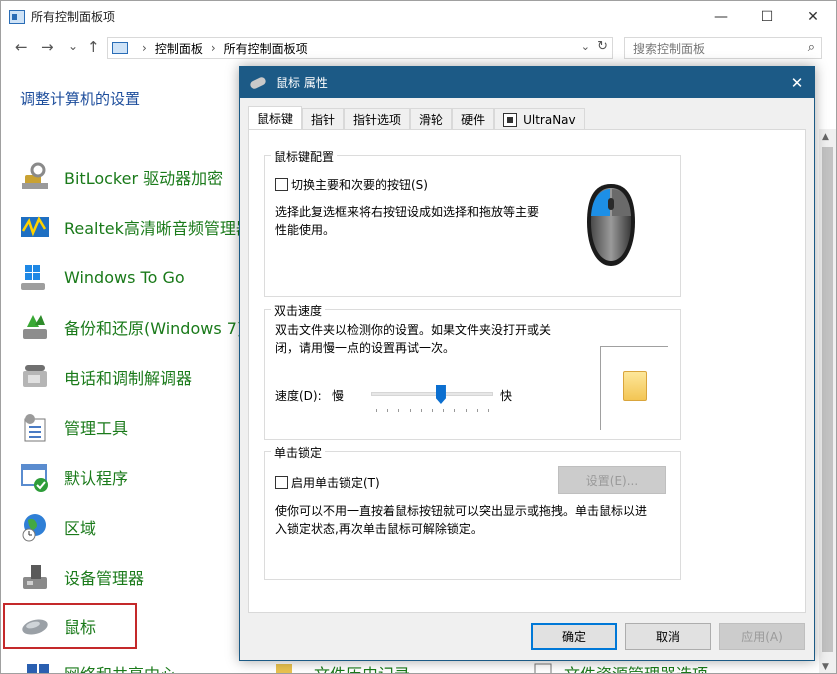  What do you see at coordinates (636, 667) in the screenshot?
I see `item-explorer-options: 文件资源管理器选项` at bounding box center [636, 667].